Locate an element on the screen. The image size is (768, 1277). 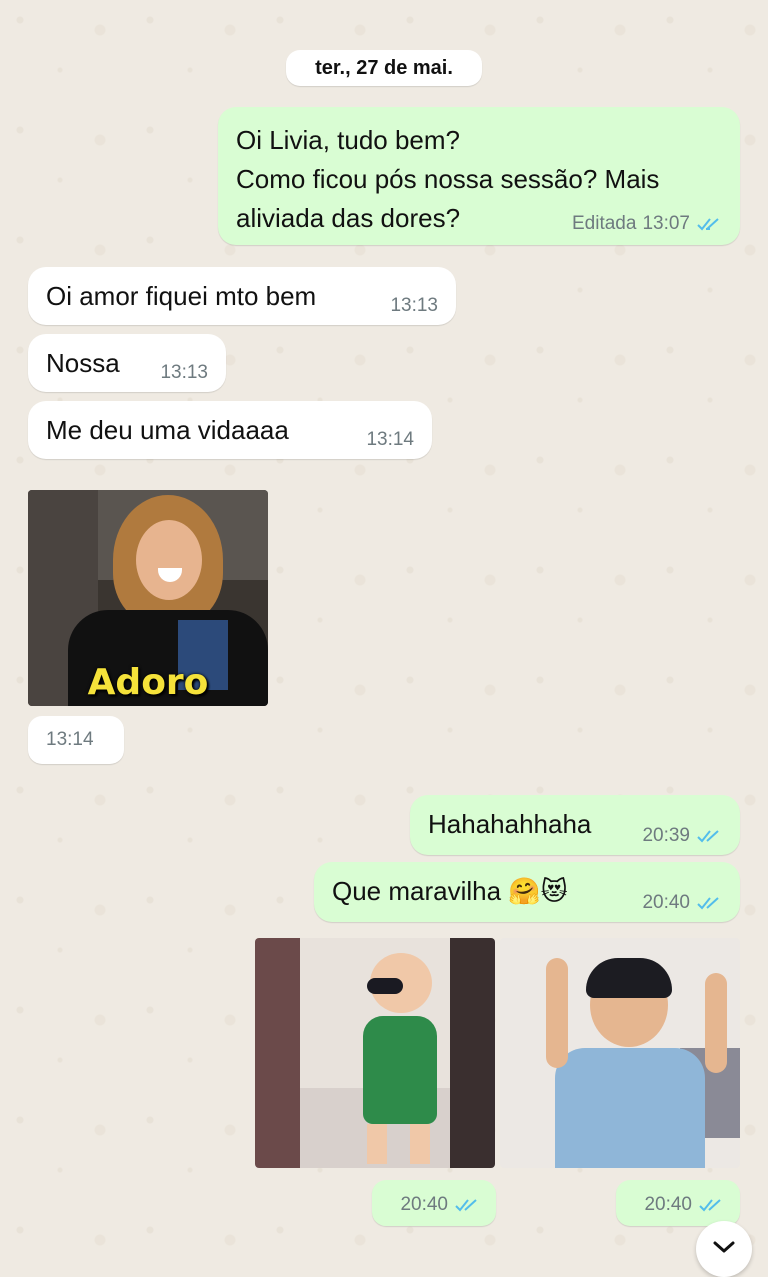
date-label: ter., 27 de mai. is located at coordinates (384, 67).